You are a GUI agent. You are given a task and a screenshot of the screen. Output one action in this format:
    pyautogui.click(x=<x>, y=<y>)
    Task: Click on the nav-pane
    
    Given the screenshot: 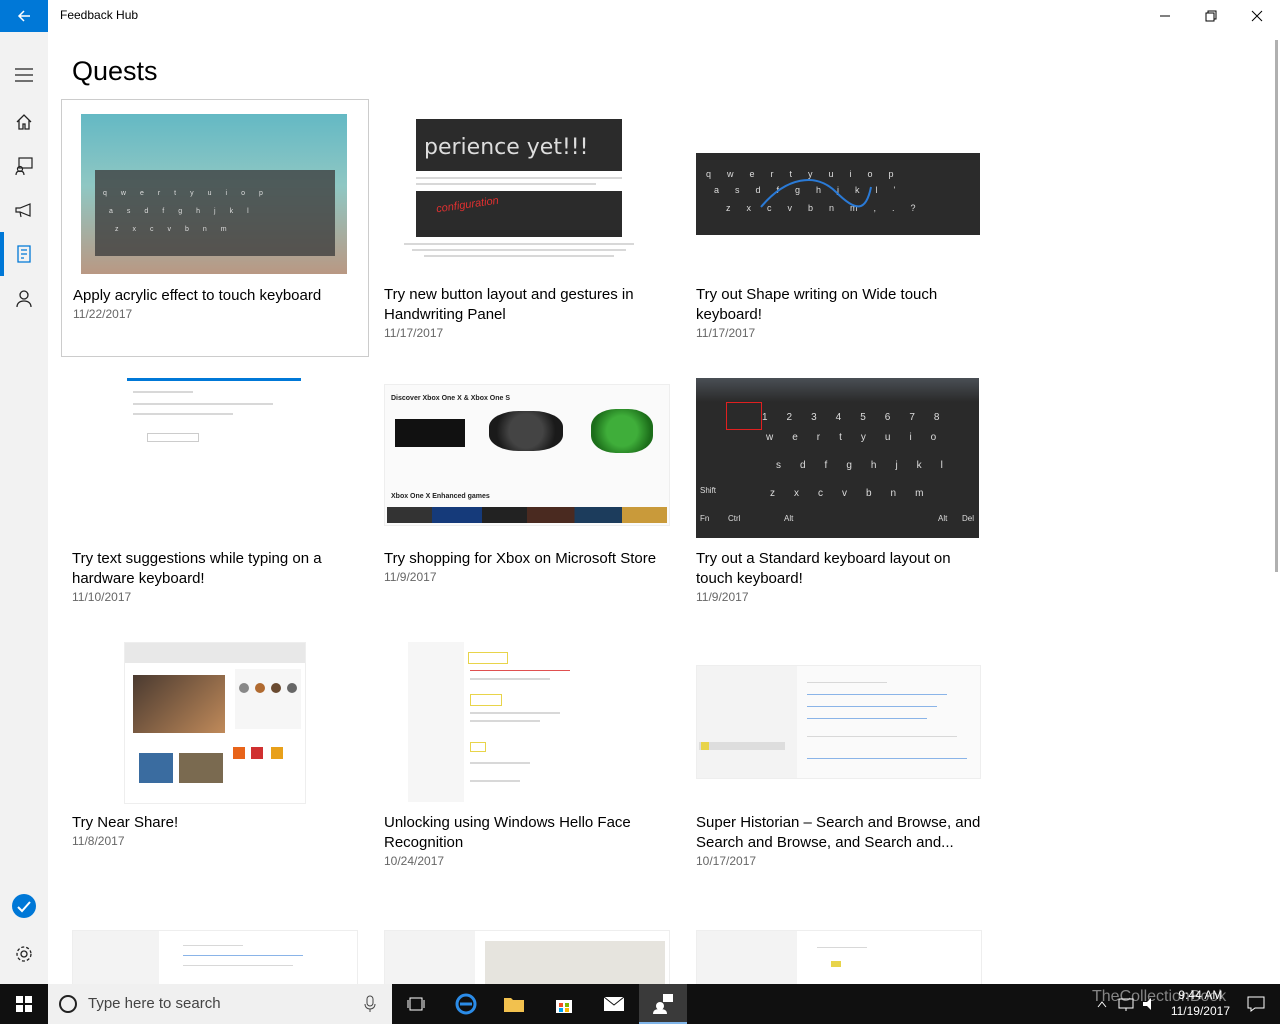 What is the action you would take?
    pyautogui.click(x=24, y=508)
    